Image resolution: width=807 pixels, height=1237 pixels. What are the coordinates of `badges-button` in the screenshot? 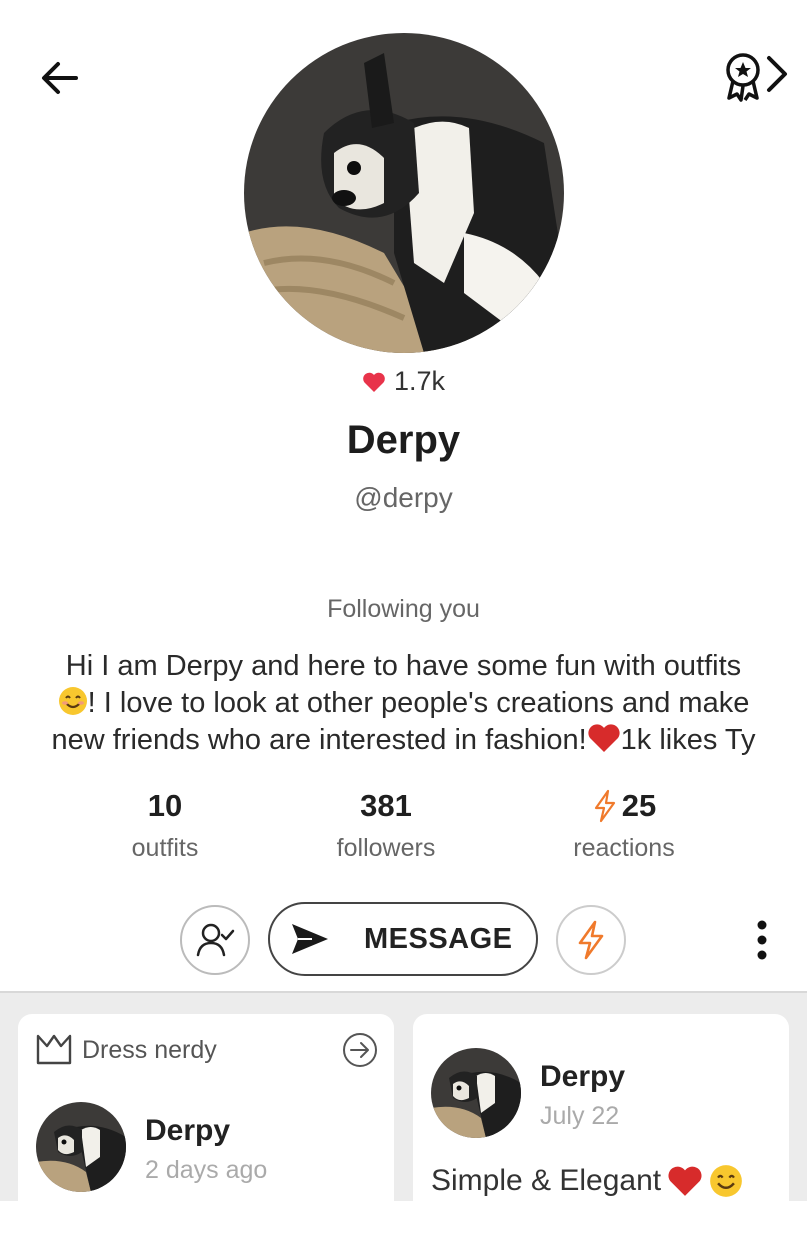 It's located at (757, 78).